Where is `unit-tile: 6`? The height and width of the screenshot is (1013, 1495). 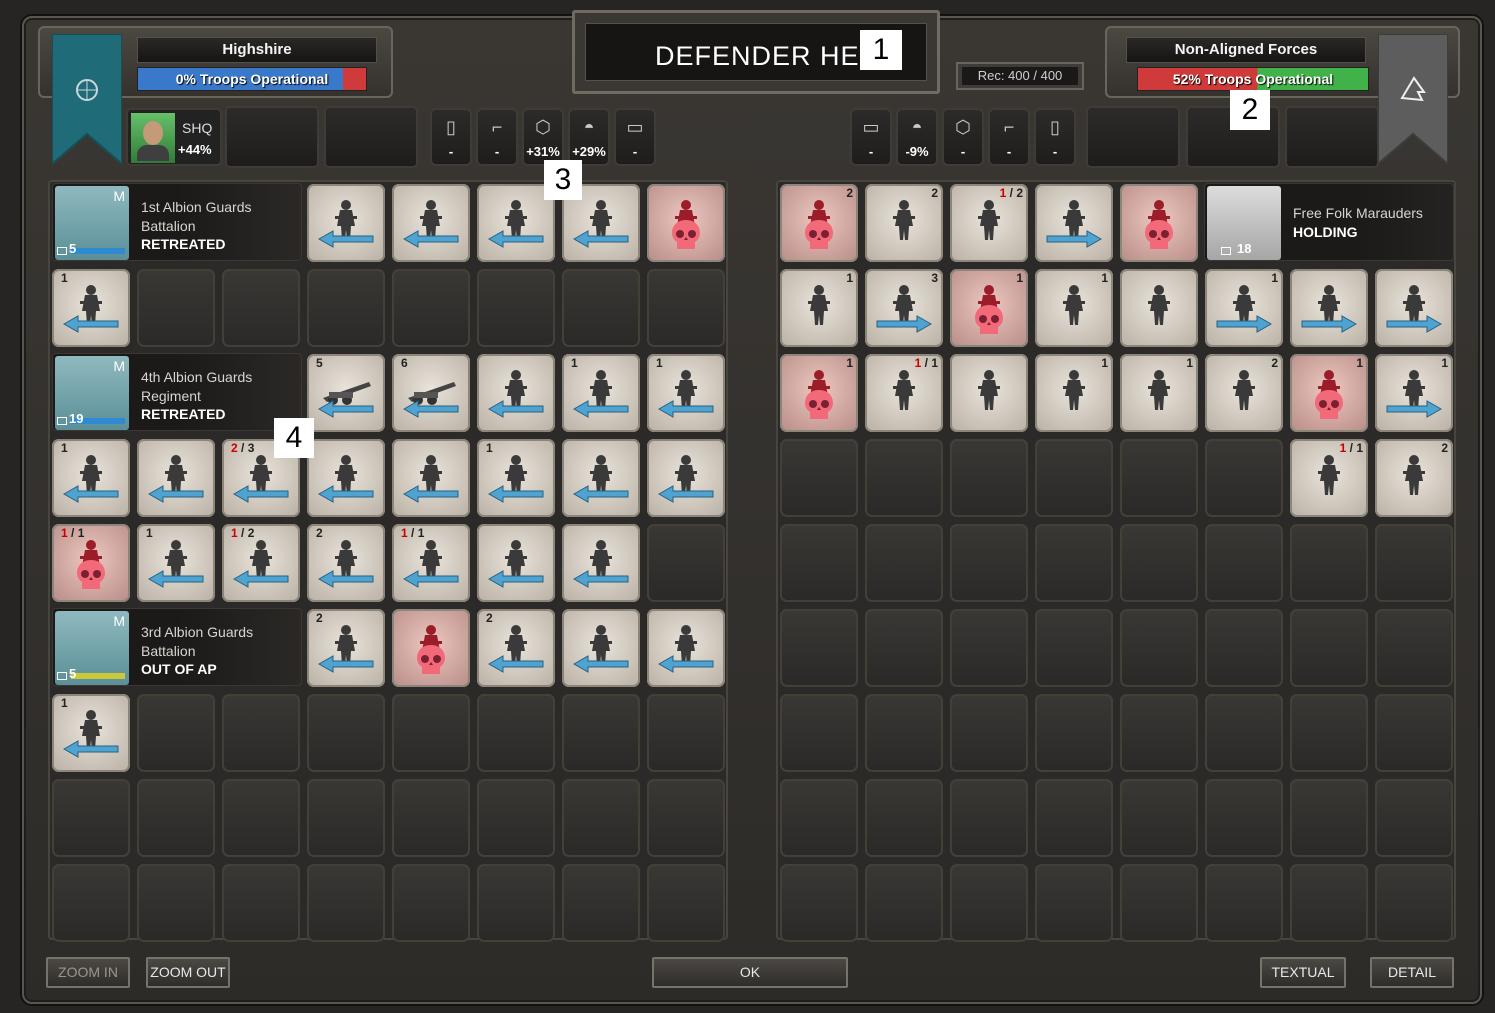 unit-tile: 6 is located at coordinates (431, 393).